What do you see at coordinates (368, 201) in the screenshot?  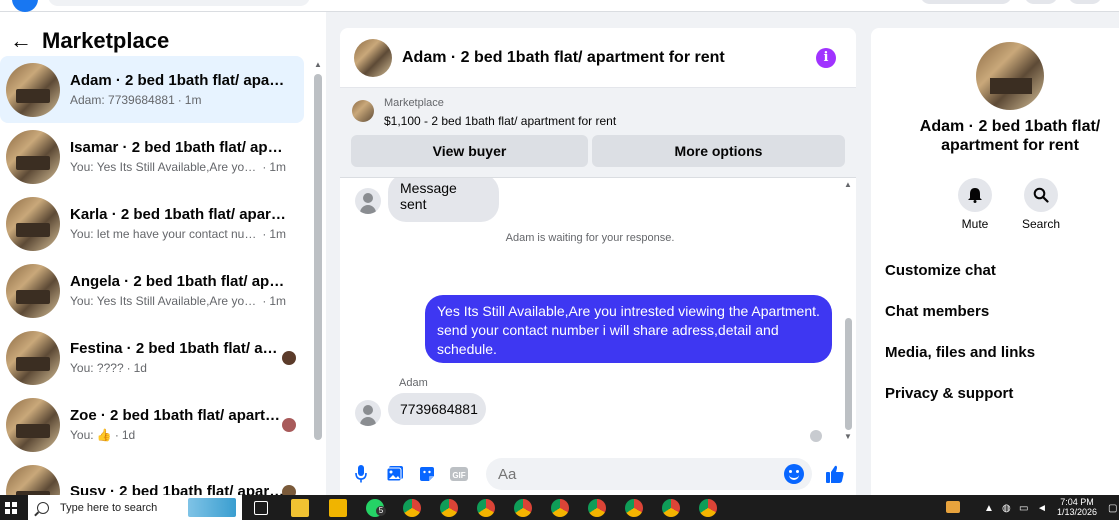 I see `contact-avatar` at bounding box center [368, 201].